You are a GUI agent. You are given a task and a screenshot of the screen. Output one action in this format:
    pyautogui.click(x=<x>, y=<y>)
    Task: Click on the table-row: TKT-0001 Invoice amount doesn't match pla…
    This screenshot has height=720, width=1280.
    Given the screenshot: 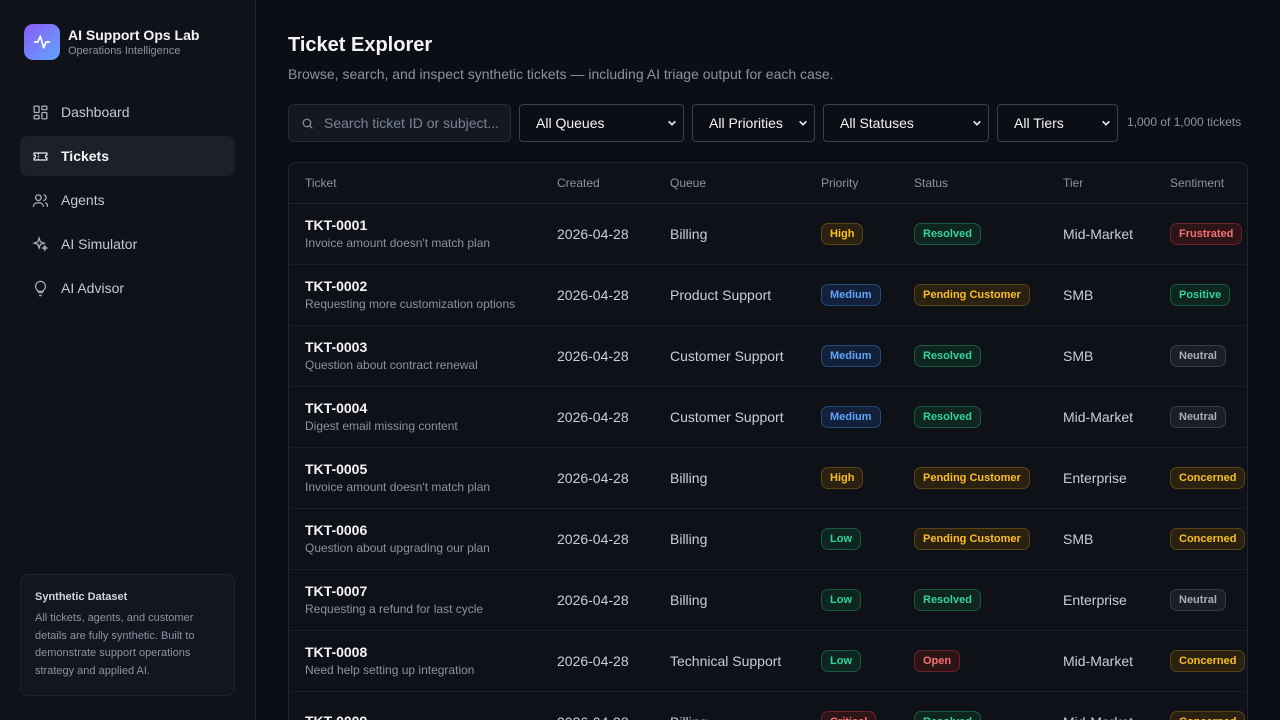 What is the action you would take?
    pyautogui.click(x=768, y=234)
    